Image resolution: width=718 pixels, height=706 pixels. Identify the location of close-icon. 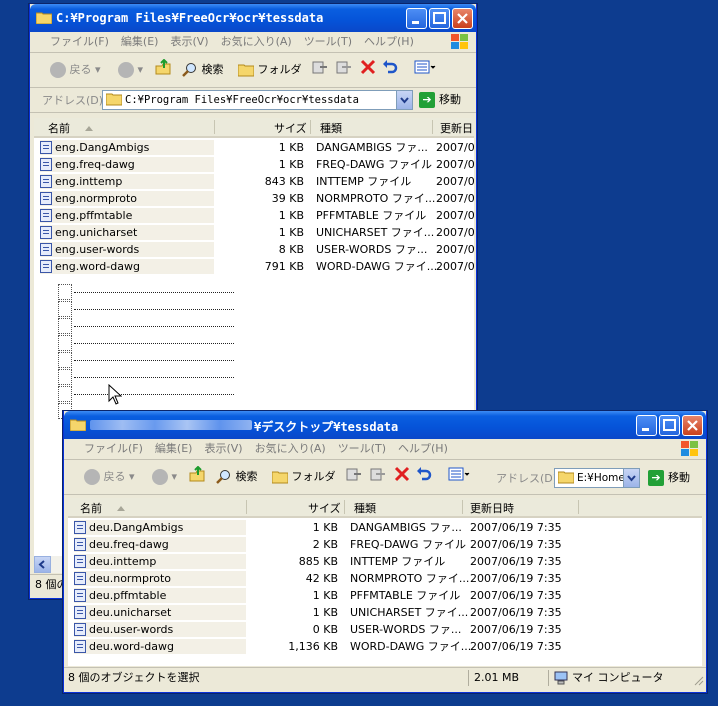
(692, 425).